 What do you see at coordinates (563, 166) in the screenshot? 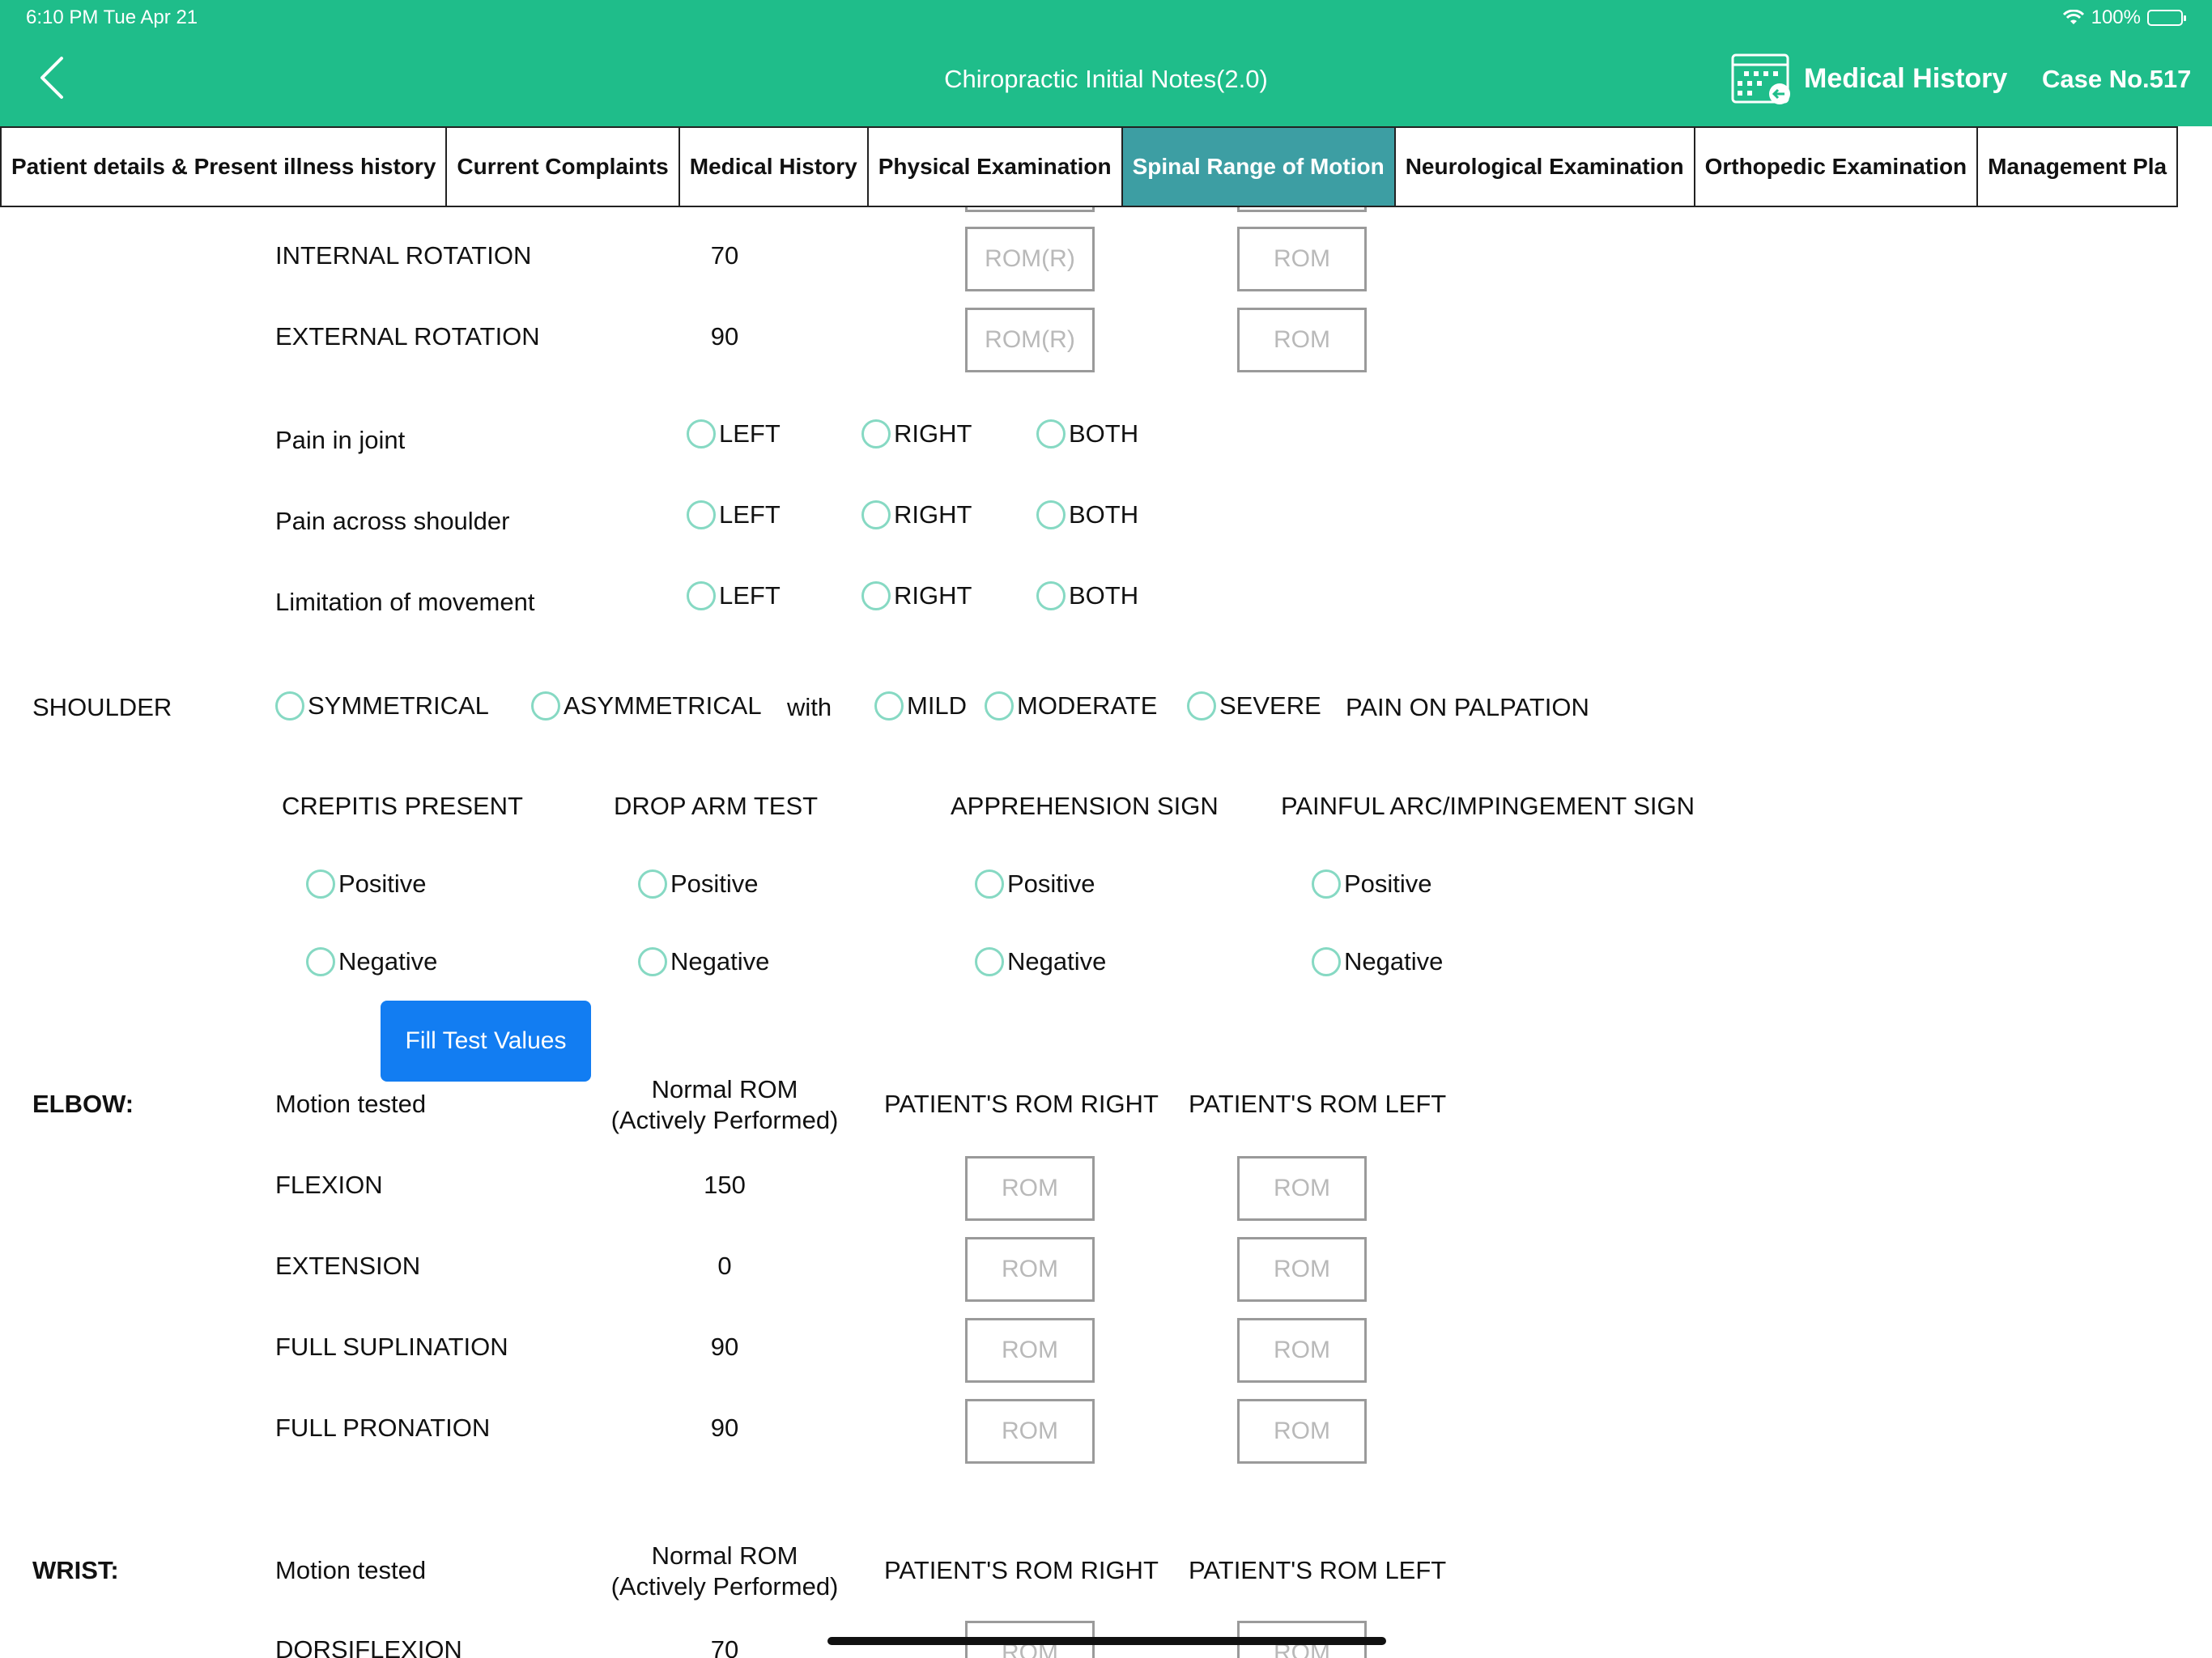
I see `tab-current-complaints: Current Complaints` at bounding box center [563, 166].